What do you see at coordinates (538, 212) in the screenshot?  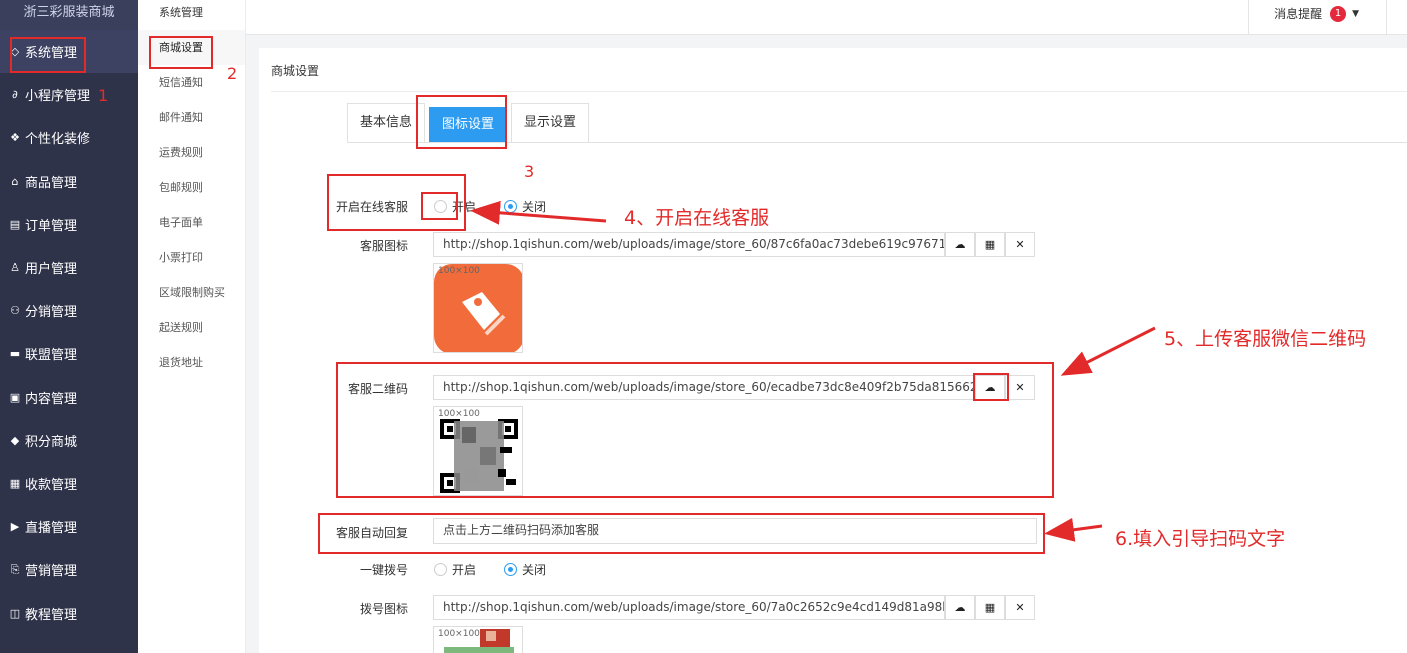 I see `arrow-step4` at bounding box center [538, 212].